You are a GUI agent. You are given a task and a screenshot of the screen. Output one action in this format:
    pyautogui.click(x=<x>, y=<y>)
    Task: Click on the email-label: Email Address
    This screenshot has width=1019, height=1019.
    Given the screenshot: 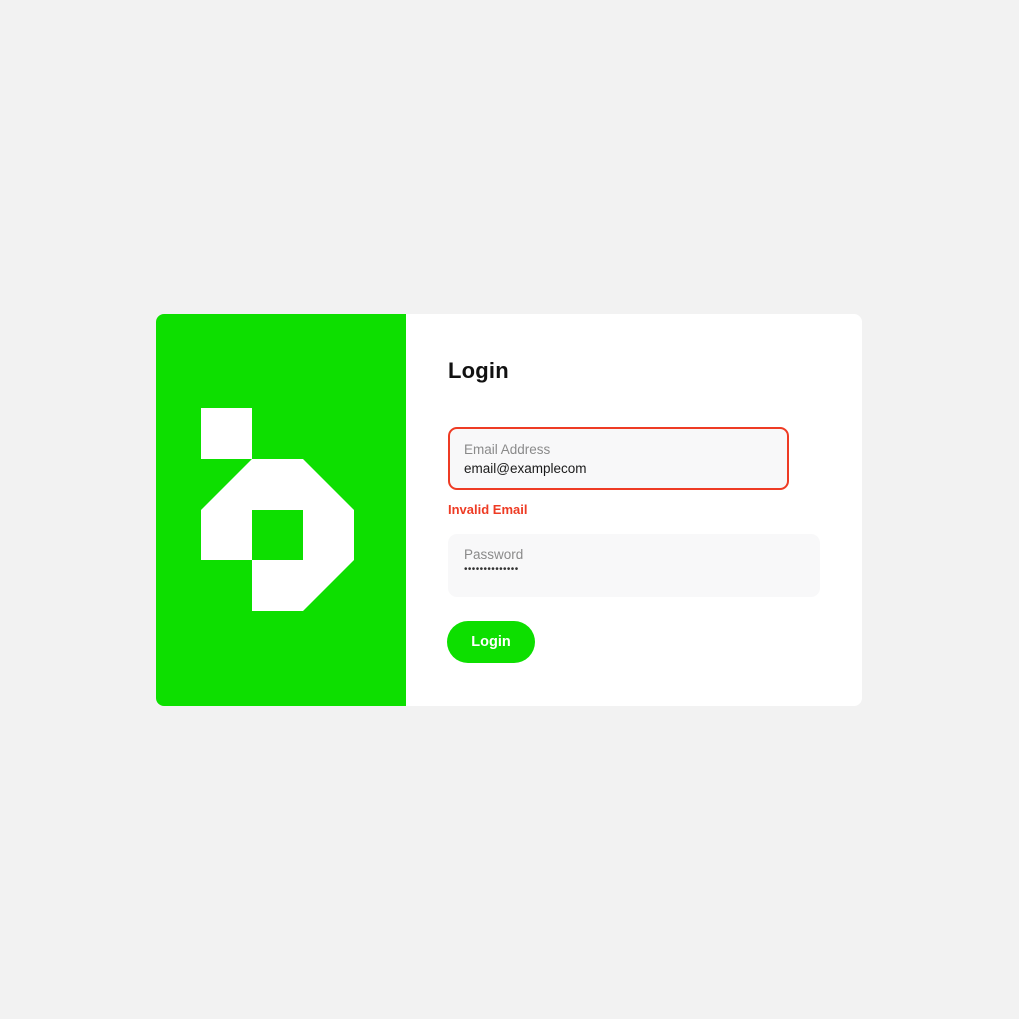 What is the action you would take?
    pyautogui.click(x=507, y=449)
    